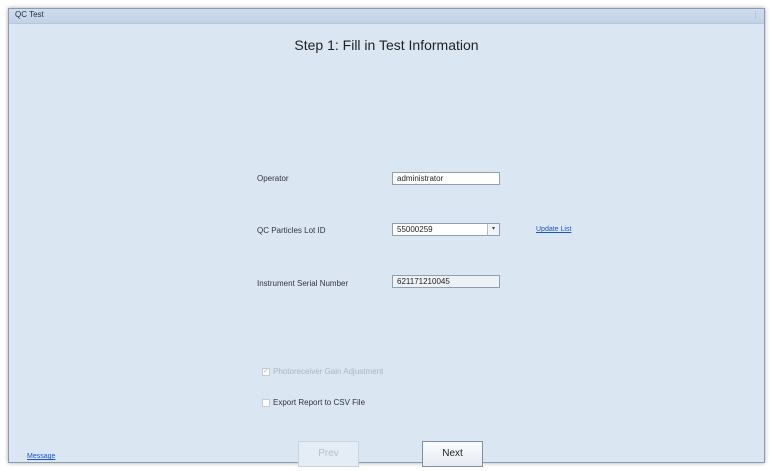 The image size is (773, 471). What do you see at coordinates (386, 45) in the screenshot?
I see `step-heading: Step 1: Fill in Test Information` at bounding box center [386, 45].